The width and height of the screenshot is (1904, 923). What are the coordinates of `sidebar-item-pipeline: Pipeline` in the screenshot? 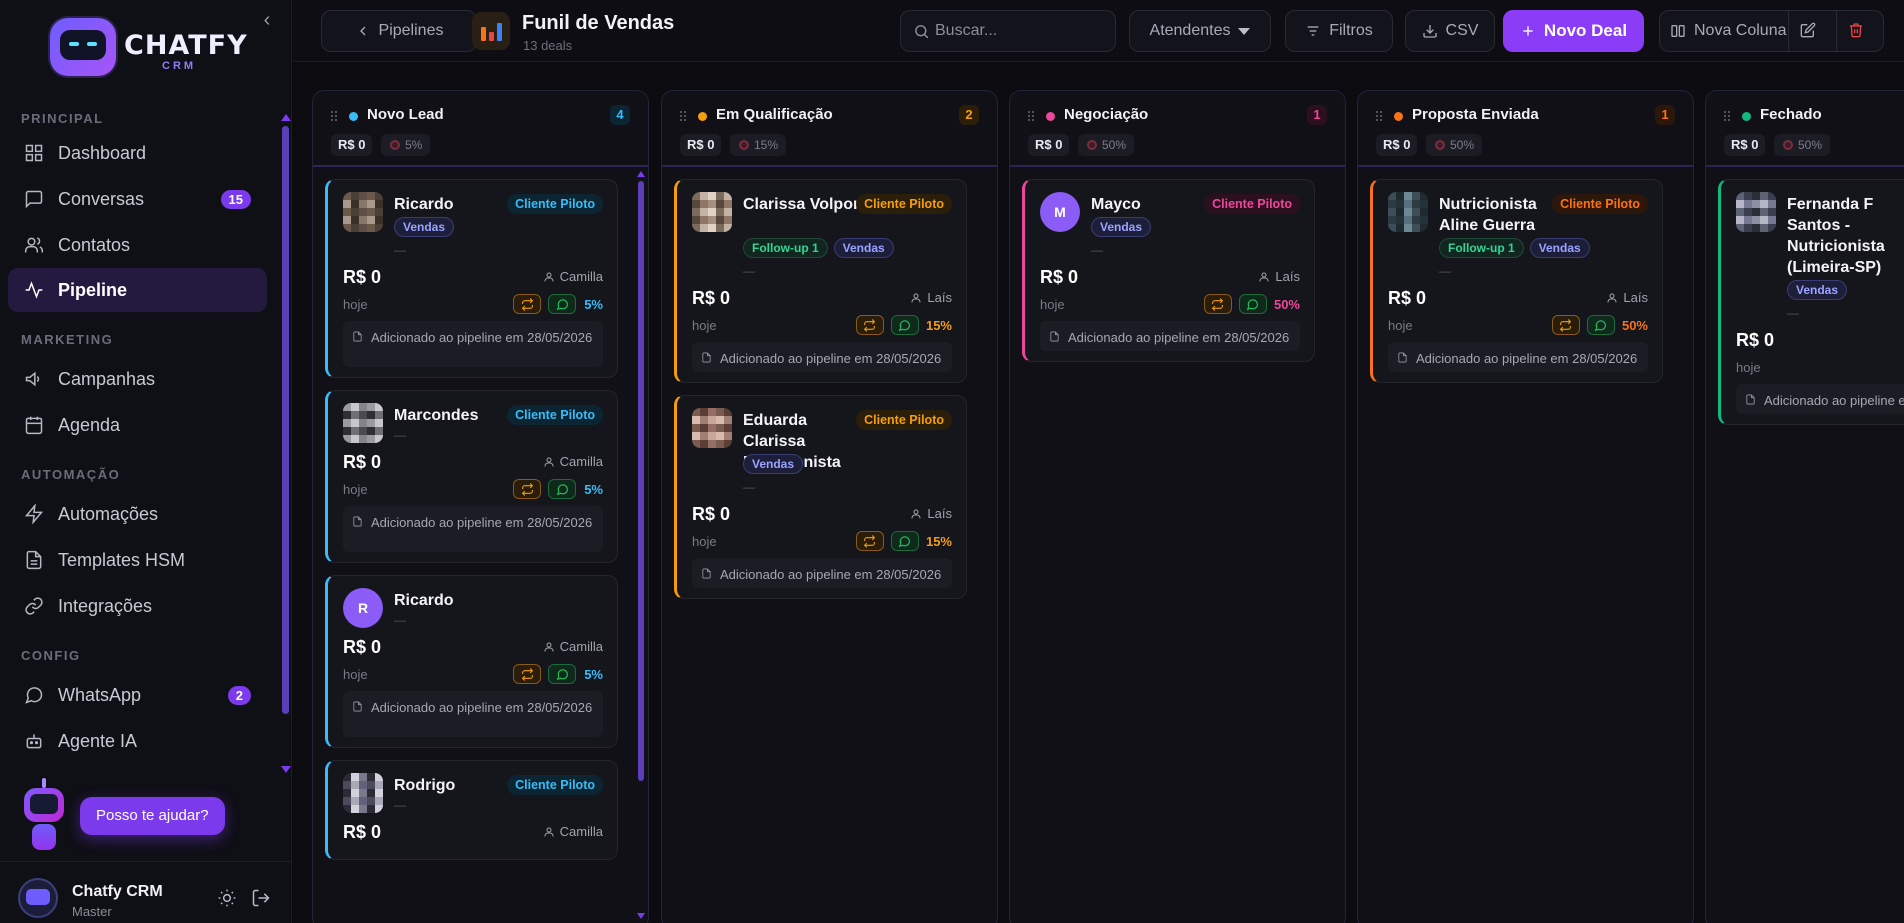 It's located at (137, 290).